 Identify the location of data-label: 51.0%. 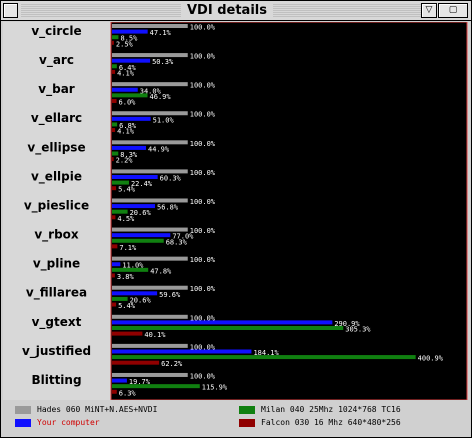
(164, 120).